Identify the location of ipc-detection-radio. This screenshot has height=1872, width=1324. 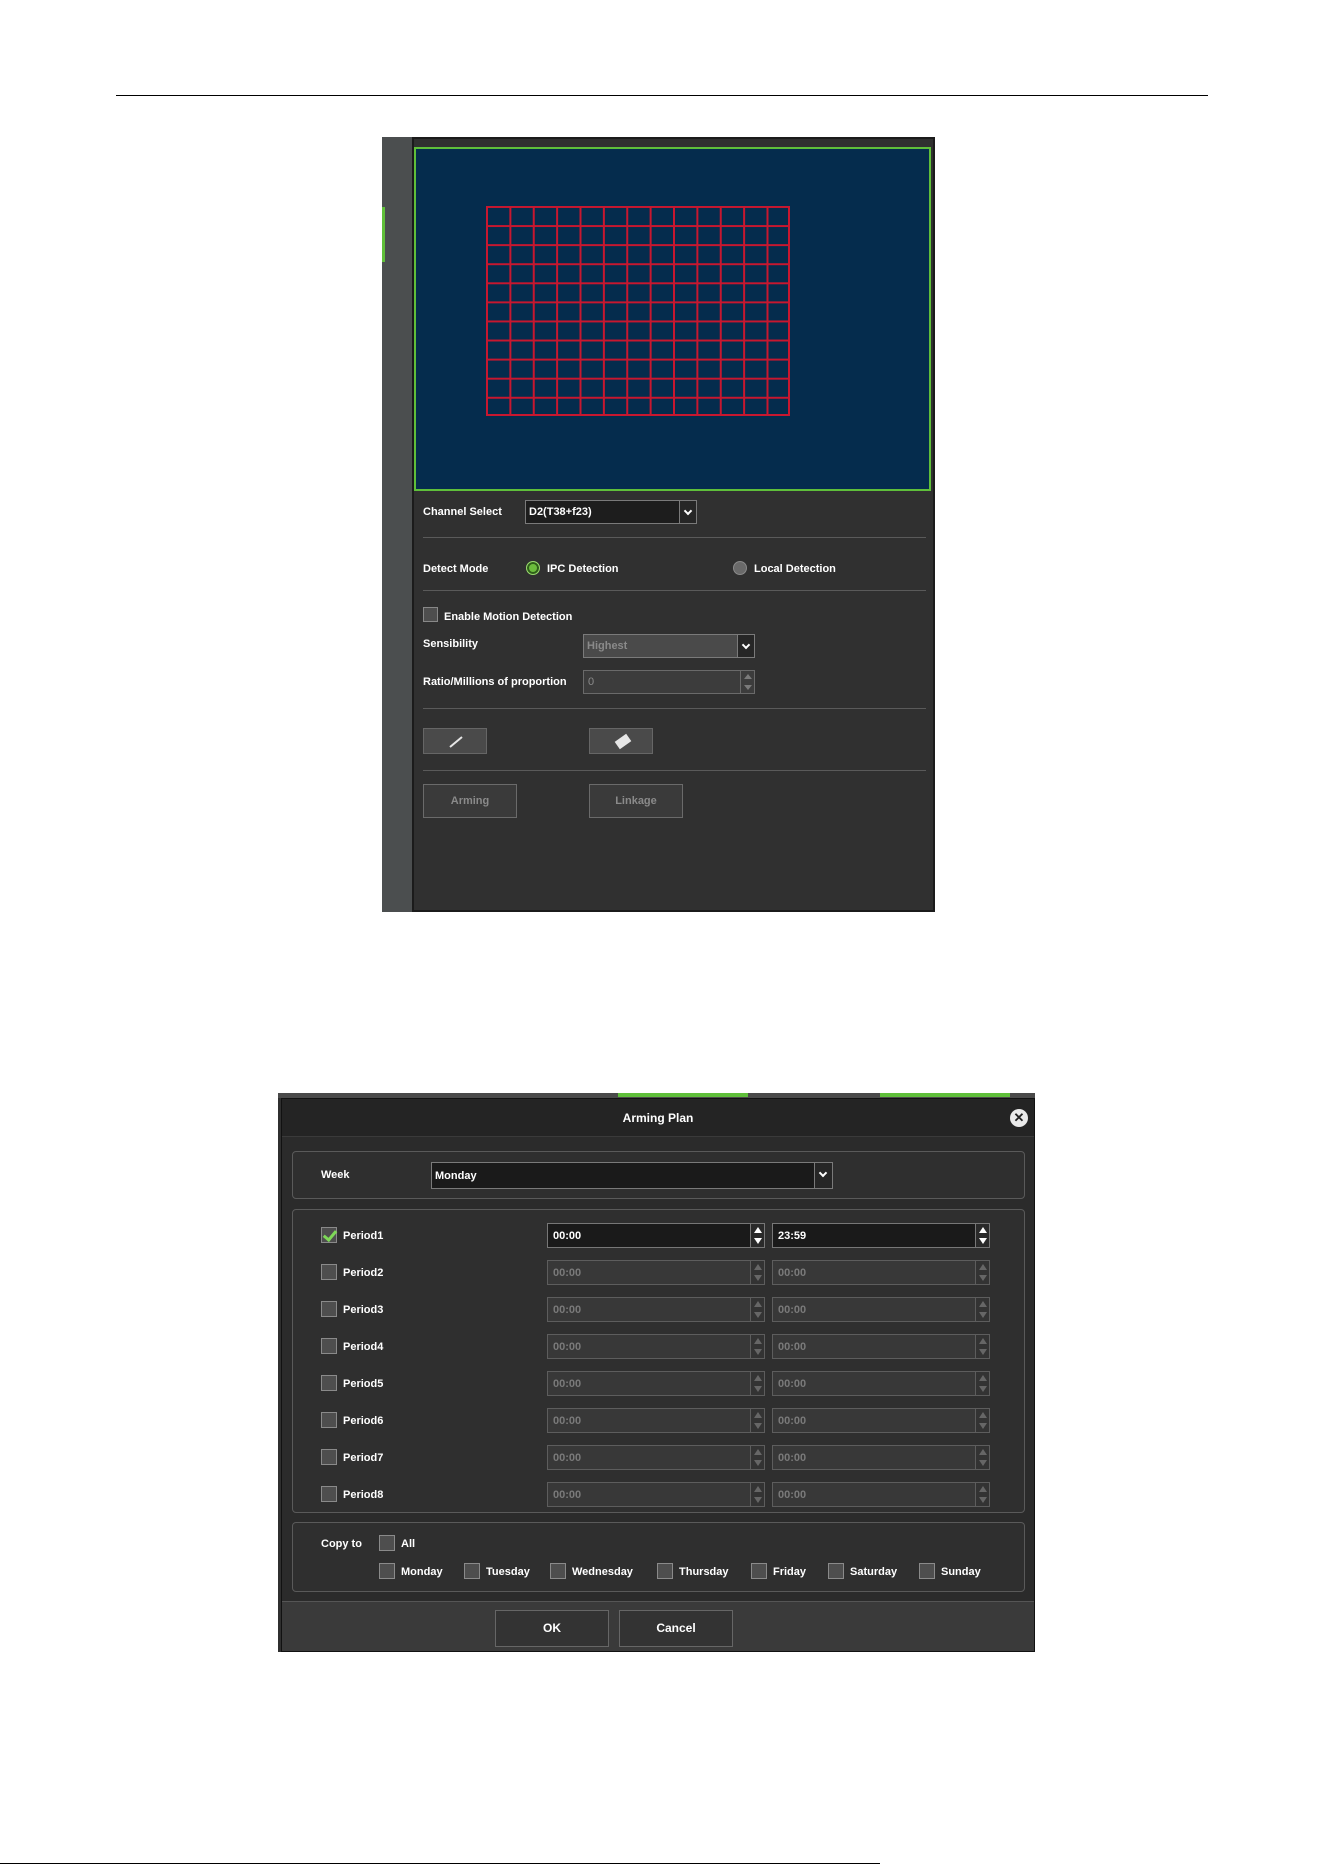
(533, 568).